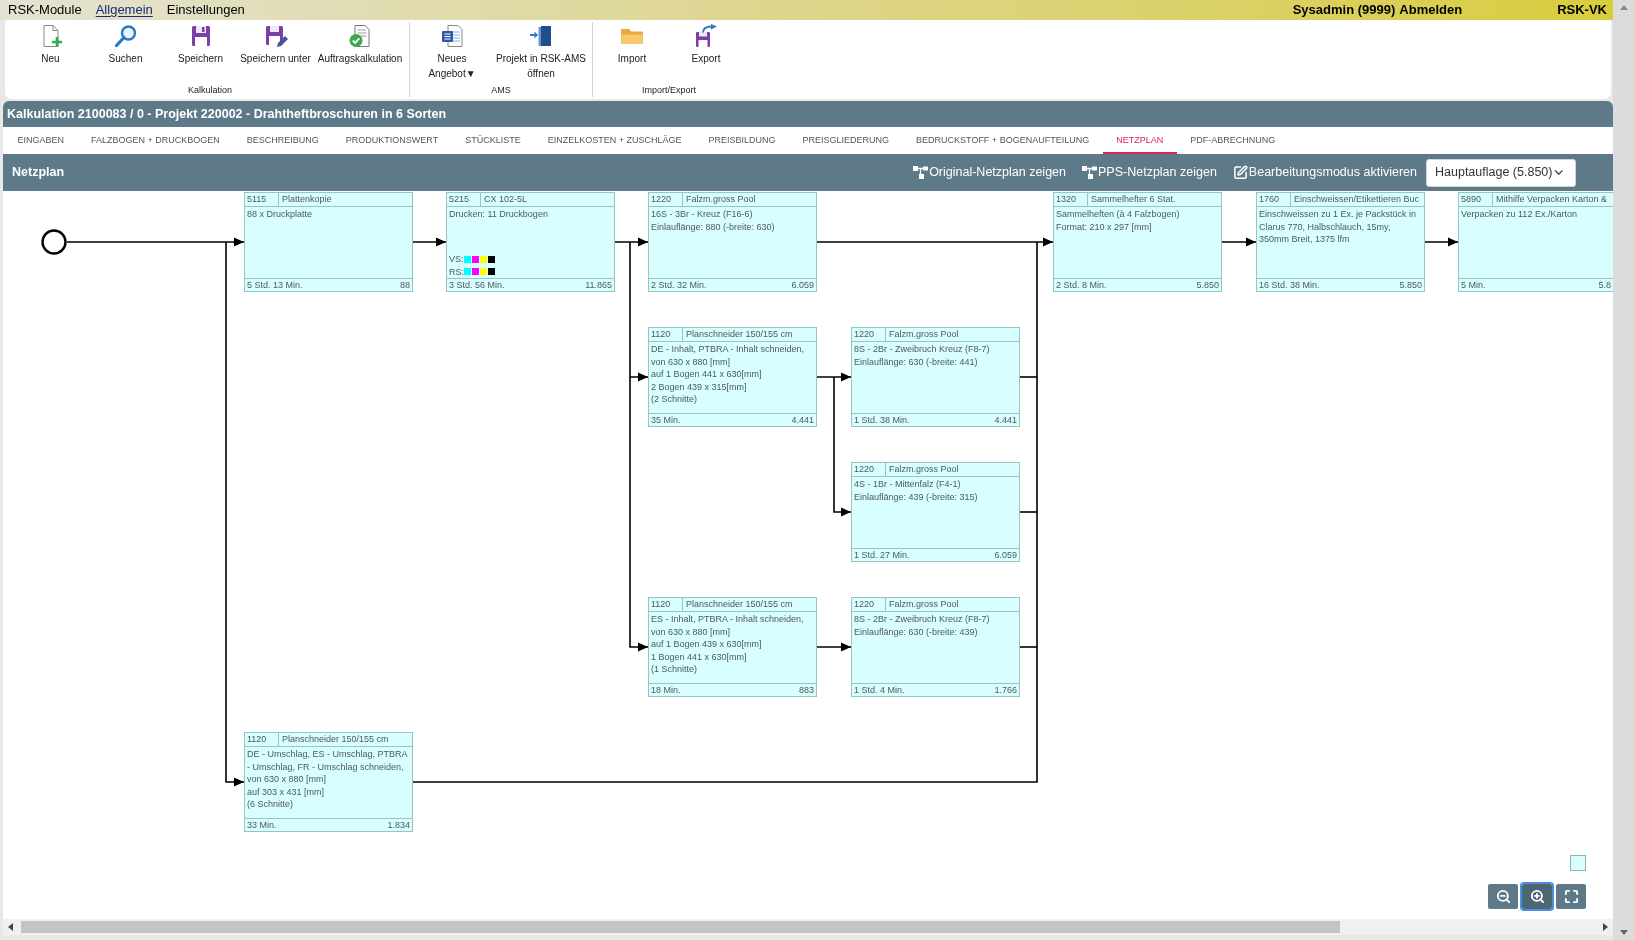 The image size is (1634, 940). What do you see at coordinates (1623, 7) in the screenshot?
I see `scroll-up-icon` at bounding box center [1623, 7].